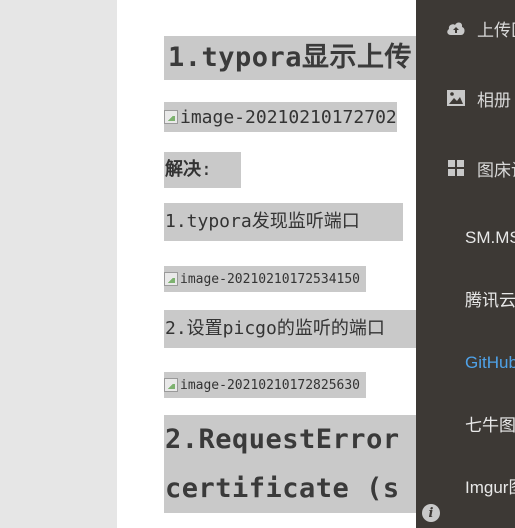  What do you see at coordinates (490, 360) in the screenshot?
I see `submenu-github: GitHub图床` at bounding box center [490, 360].